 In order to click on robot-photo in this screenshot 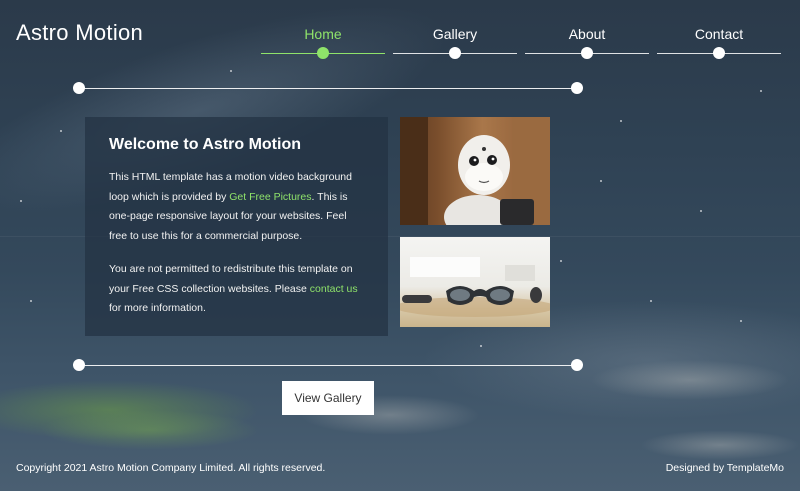, I will do `click(475, 171)`.